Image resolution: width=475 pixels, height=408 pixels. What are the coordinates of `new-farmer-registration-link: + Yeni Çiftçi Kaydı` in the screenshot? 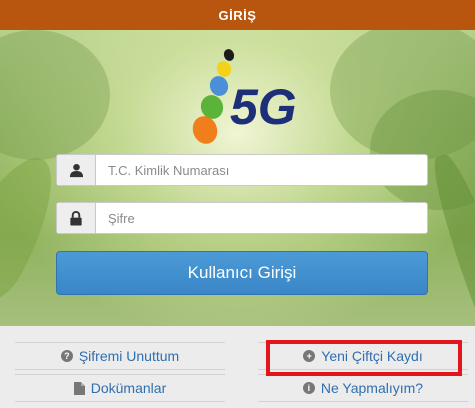 It's located at (363, 356).